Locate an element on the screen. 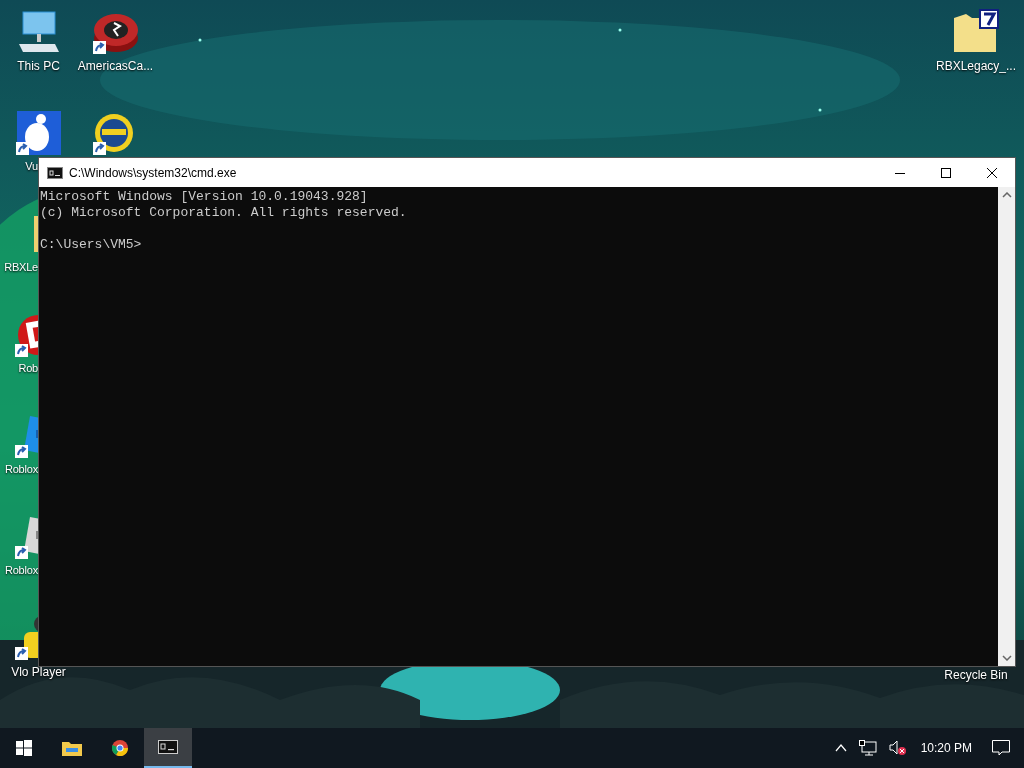 Image resolution: width=1024 pixels, height=768 pixels. scroll-down-icon is located at coordinates (1006, 658).